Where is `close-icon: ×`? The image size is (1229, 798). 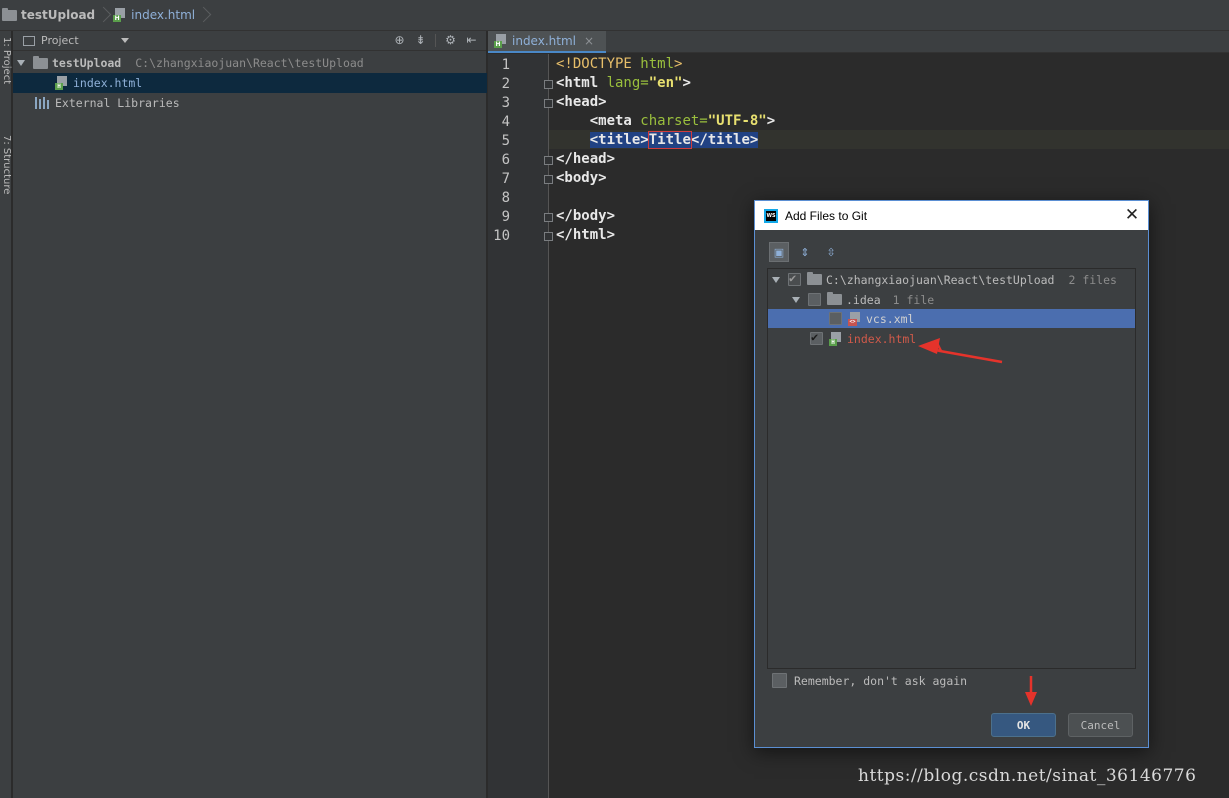 close-icon: × is located at coordinates (589, 41).